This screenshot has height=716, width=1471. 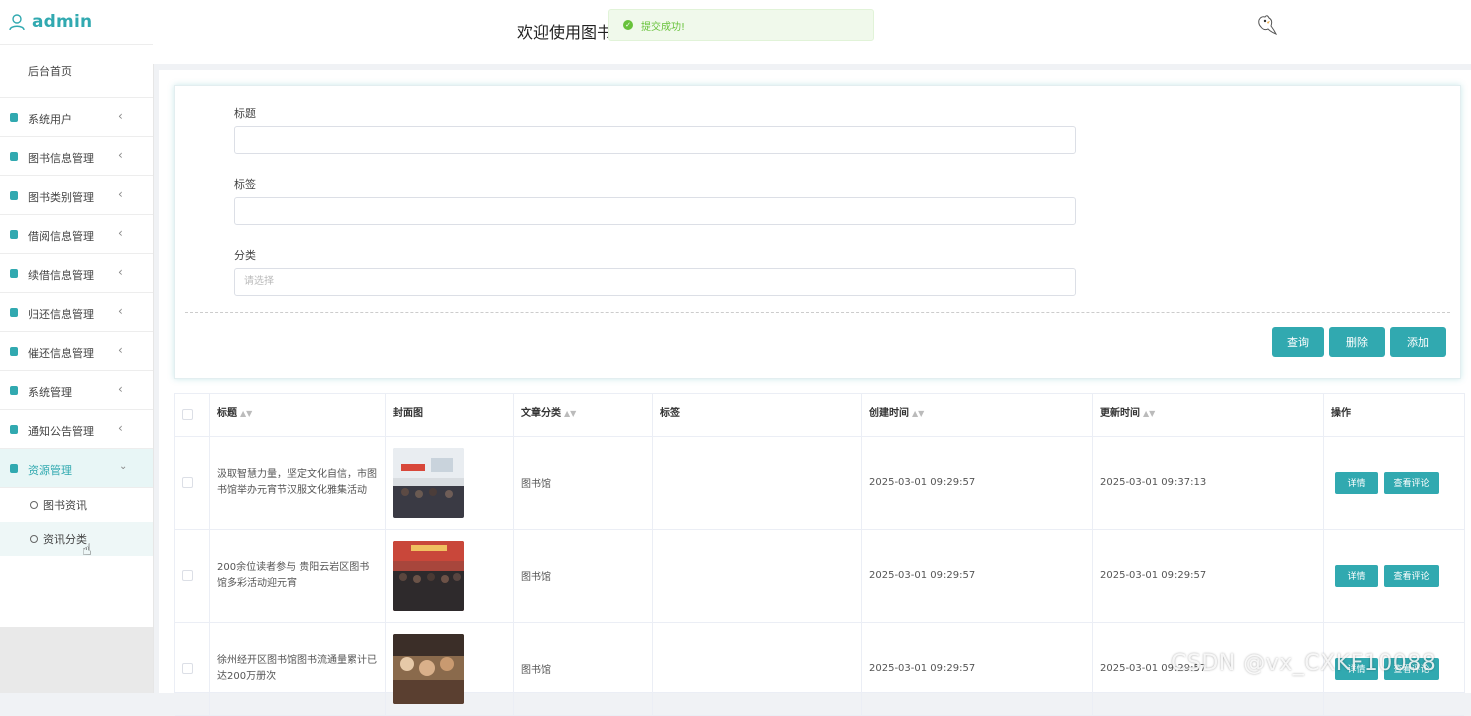 What do you see at coordinates (450, 415) in the screenshot?
I see `column-cover: 封面图` at bounding box center [450, 415].